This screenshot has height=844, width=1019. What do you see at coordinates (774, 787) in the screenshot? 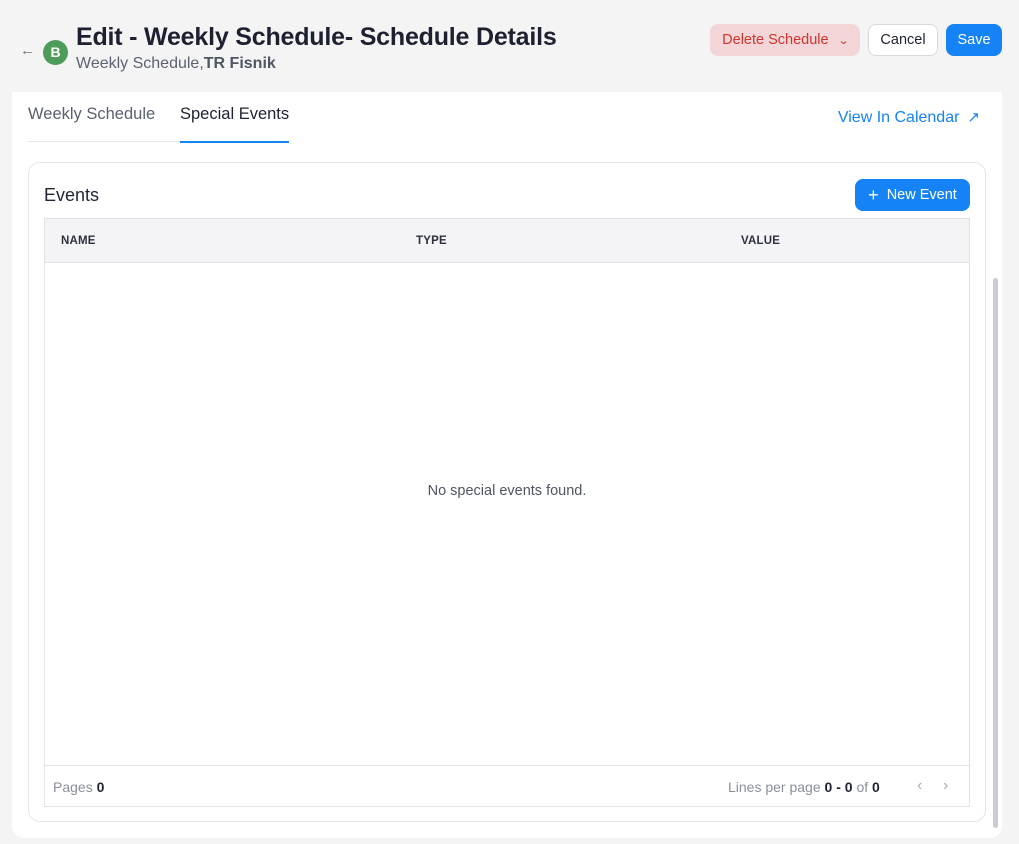
I see `lines-label: Lines per page` at bounding box center [774, 787].